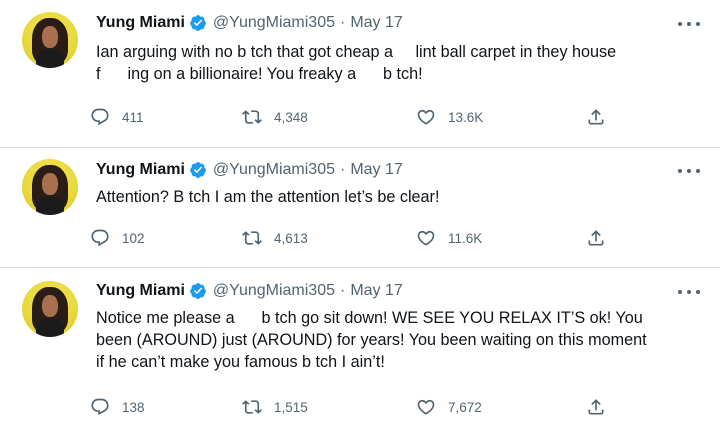 The image size is (720, 431). Describe the element at coordinates (291, 407) in the screenshot. I see `retweet-count: 1,515` at that location.